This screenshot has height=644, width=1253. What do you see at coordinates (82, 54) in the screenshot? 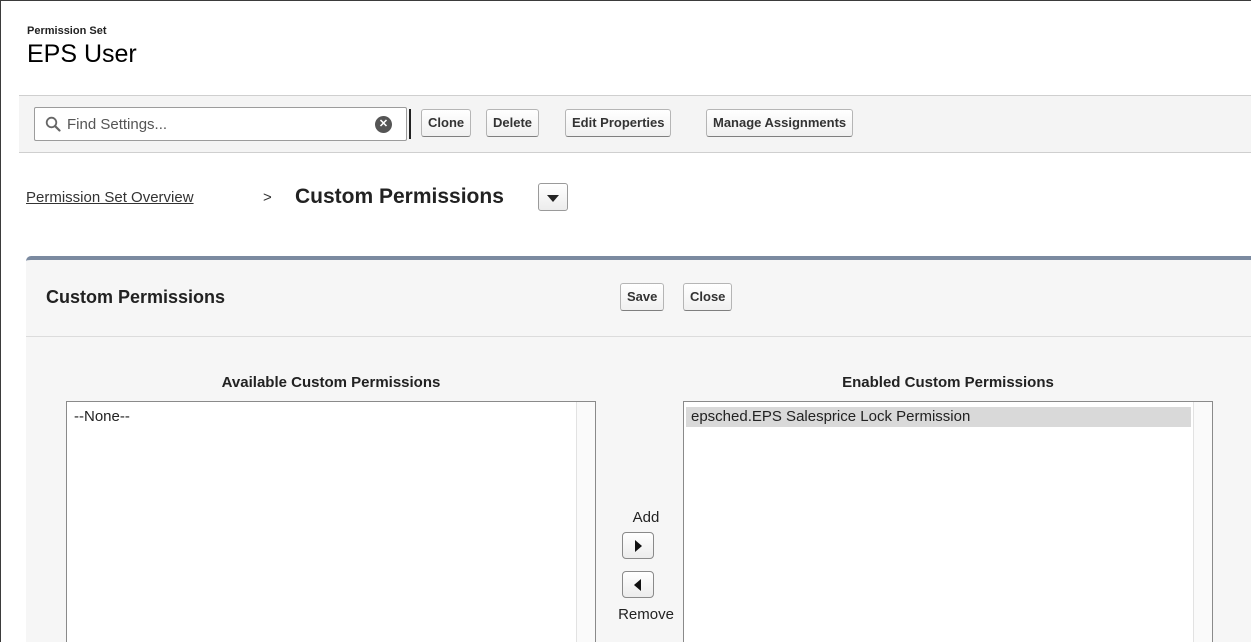
I see `page-title: EPS User` at bounding box center [82, 54].